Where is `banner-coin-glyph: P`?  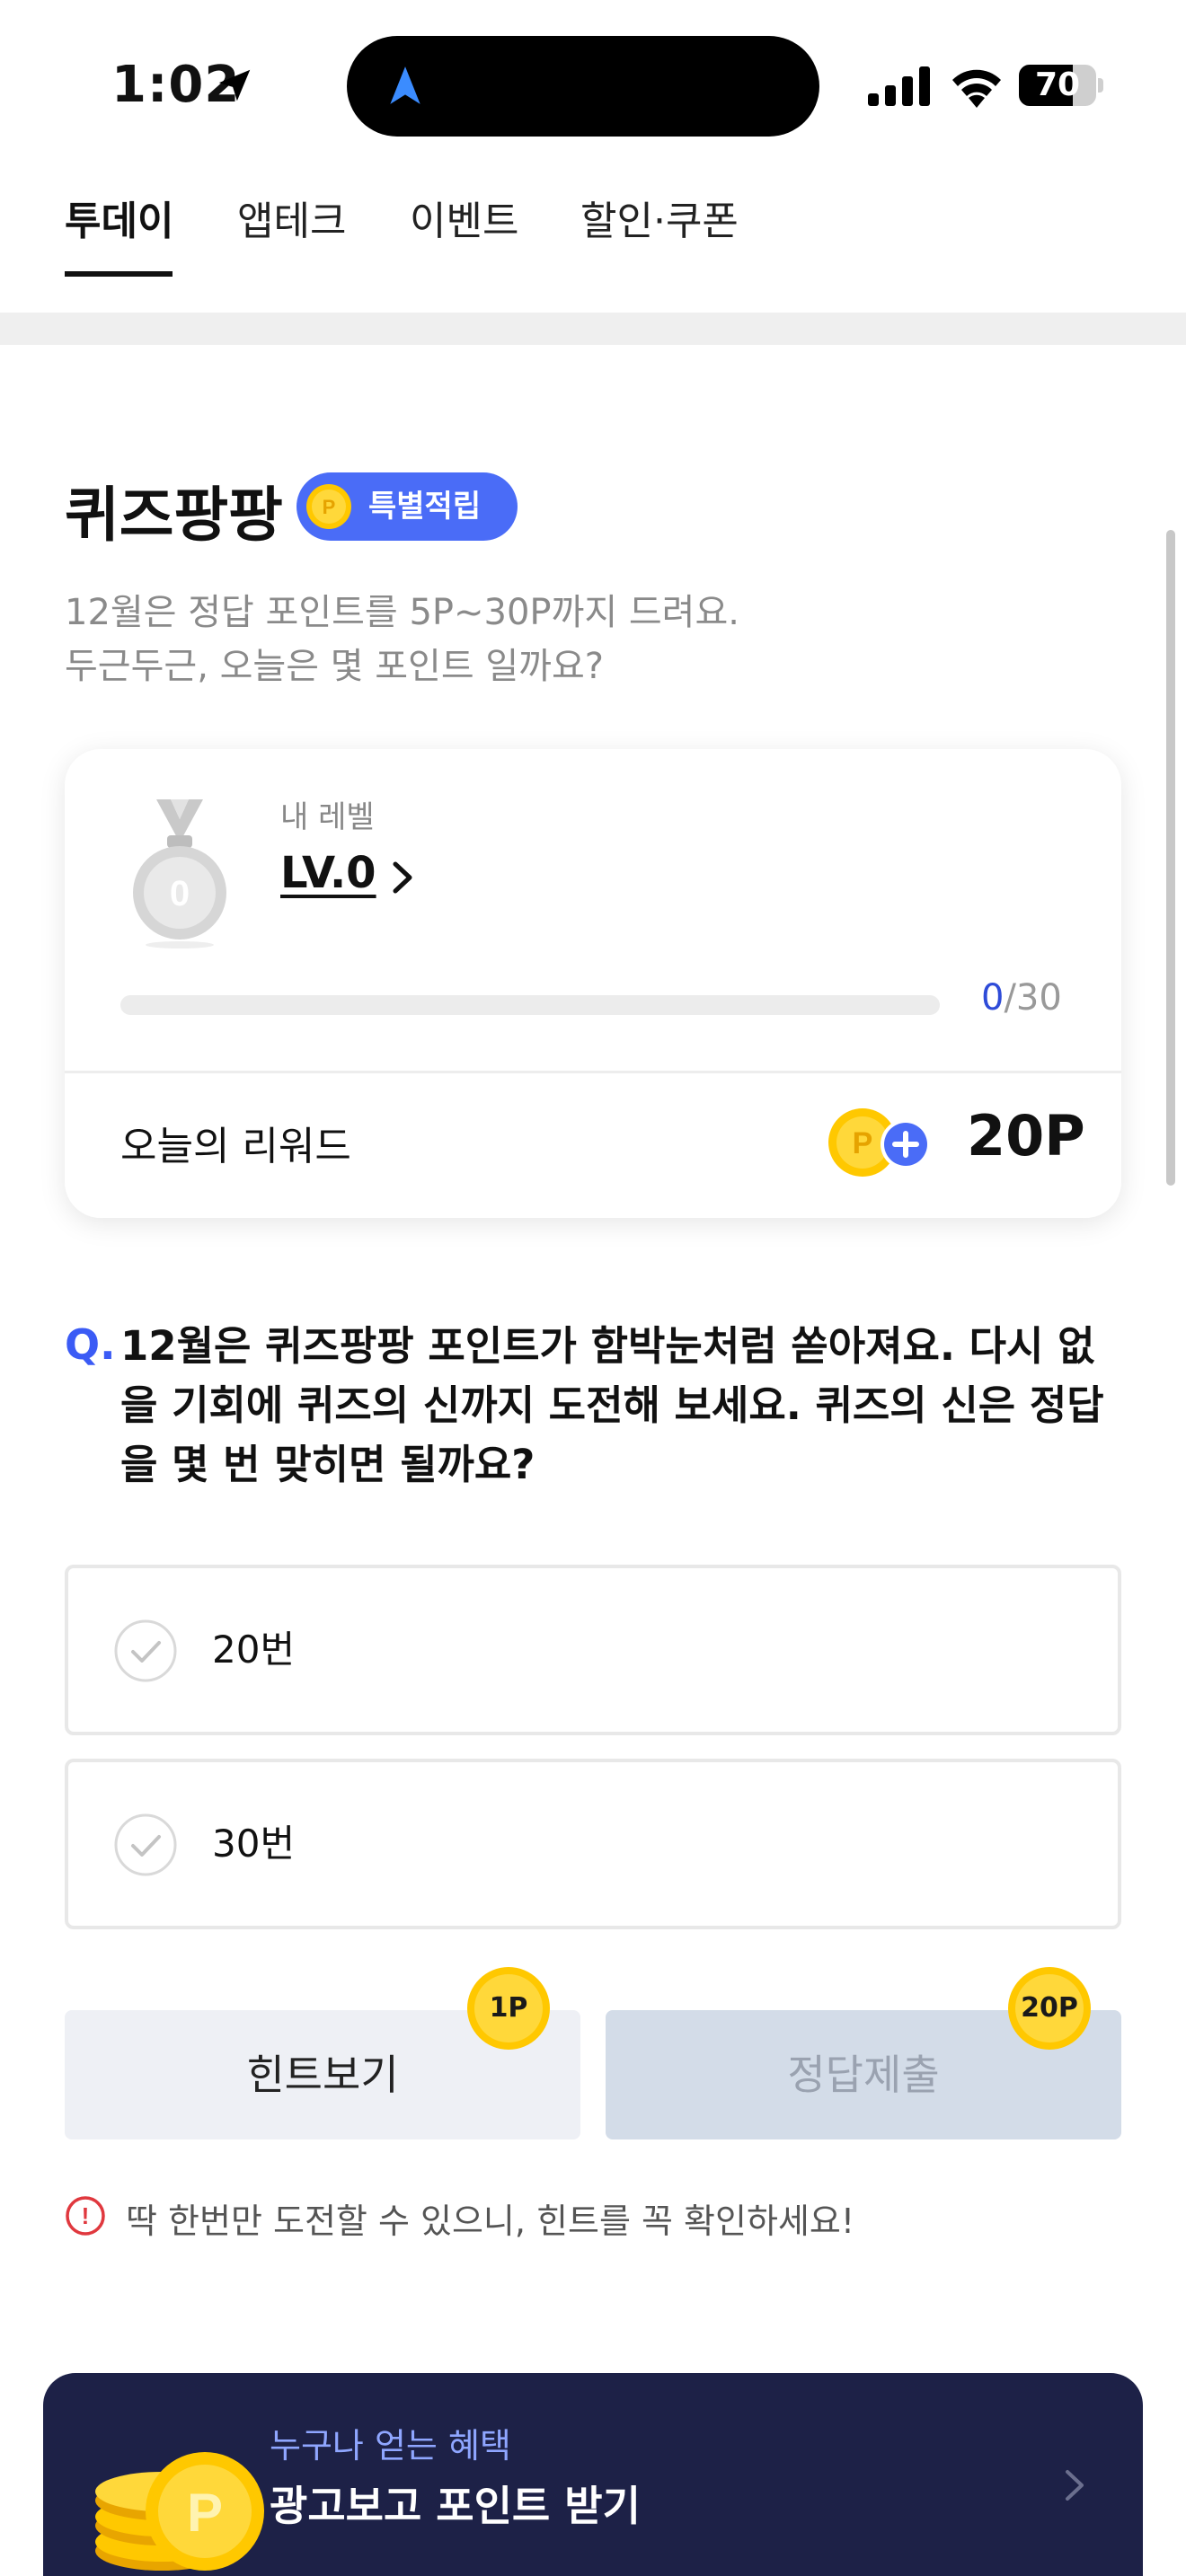 banner-coin-glyph: P is located at coordinates (205, 2513).